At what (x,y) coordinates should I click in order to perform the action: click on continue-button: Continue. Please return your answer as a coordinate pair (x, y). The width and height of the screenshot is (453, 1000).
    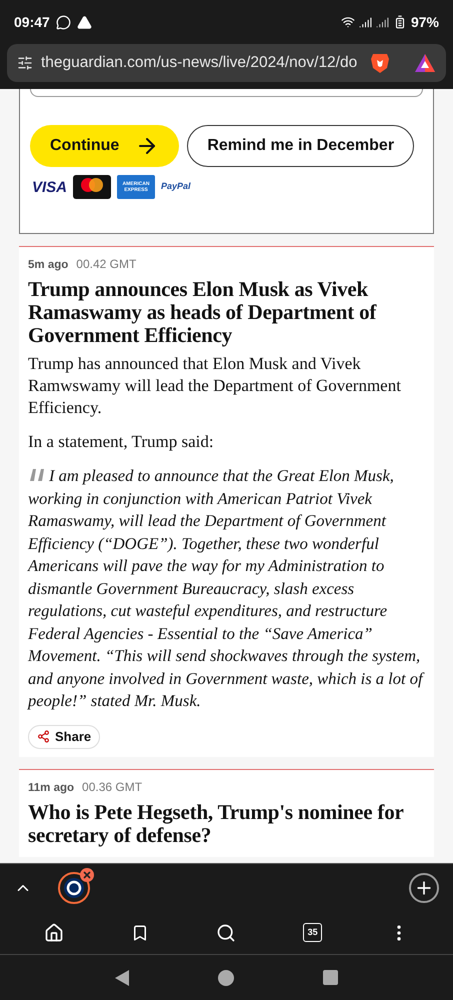
    Looking at the image, I should click on (105, 146).